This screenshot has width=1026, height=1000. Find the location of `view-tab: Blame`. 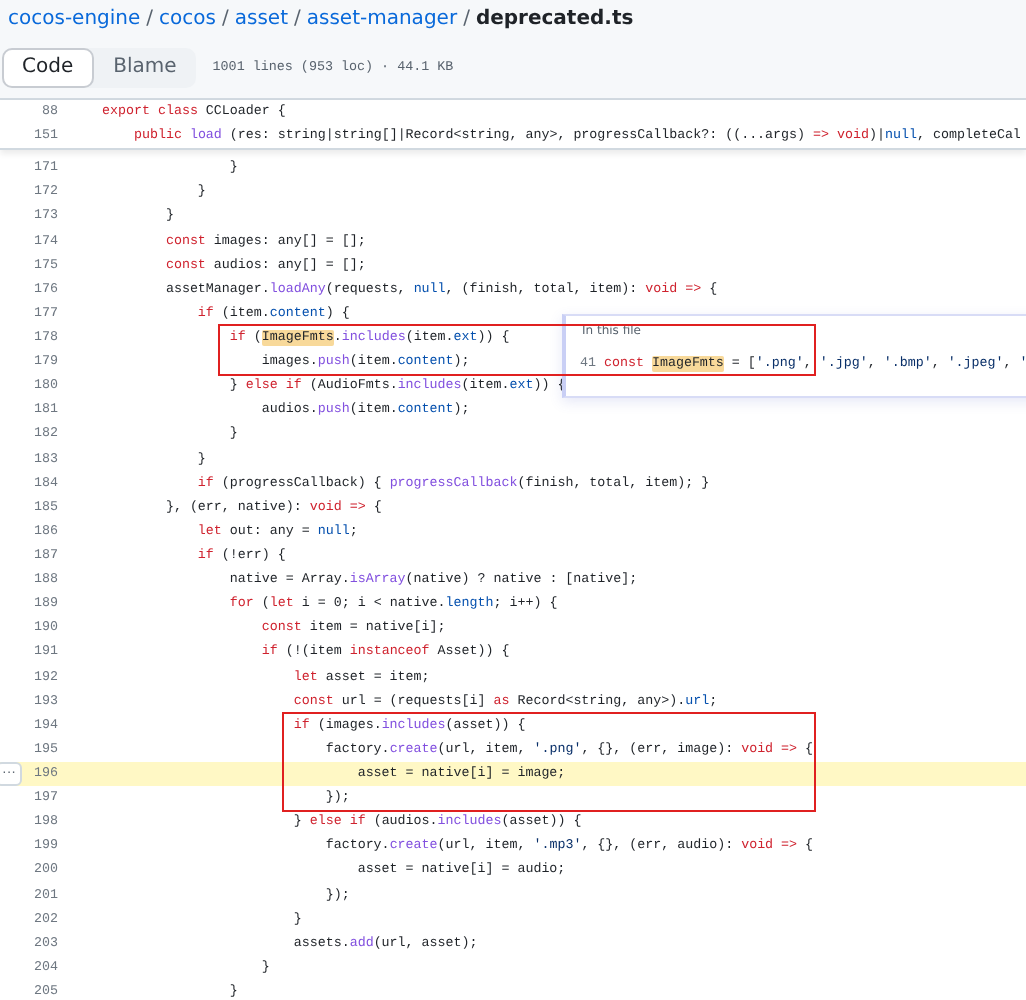

view-tab: Blame is located at coordinates (145, 67).